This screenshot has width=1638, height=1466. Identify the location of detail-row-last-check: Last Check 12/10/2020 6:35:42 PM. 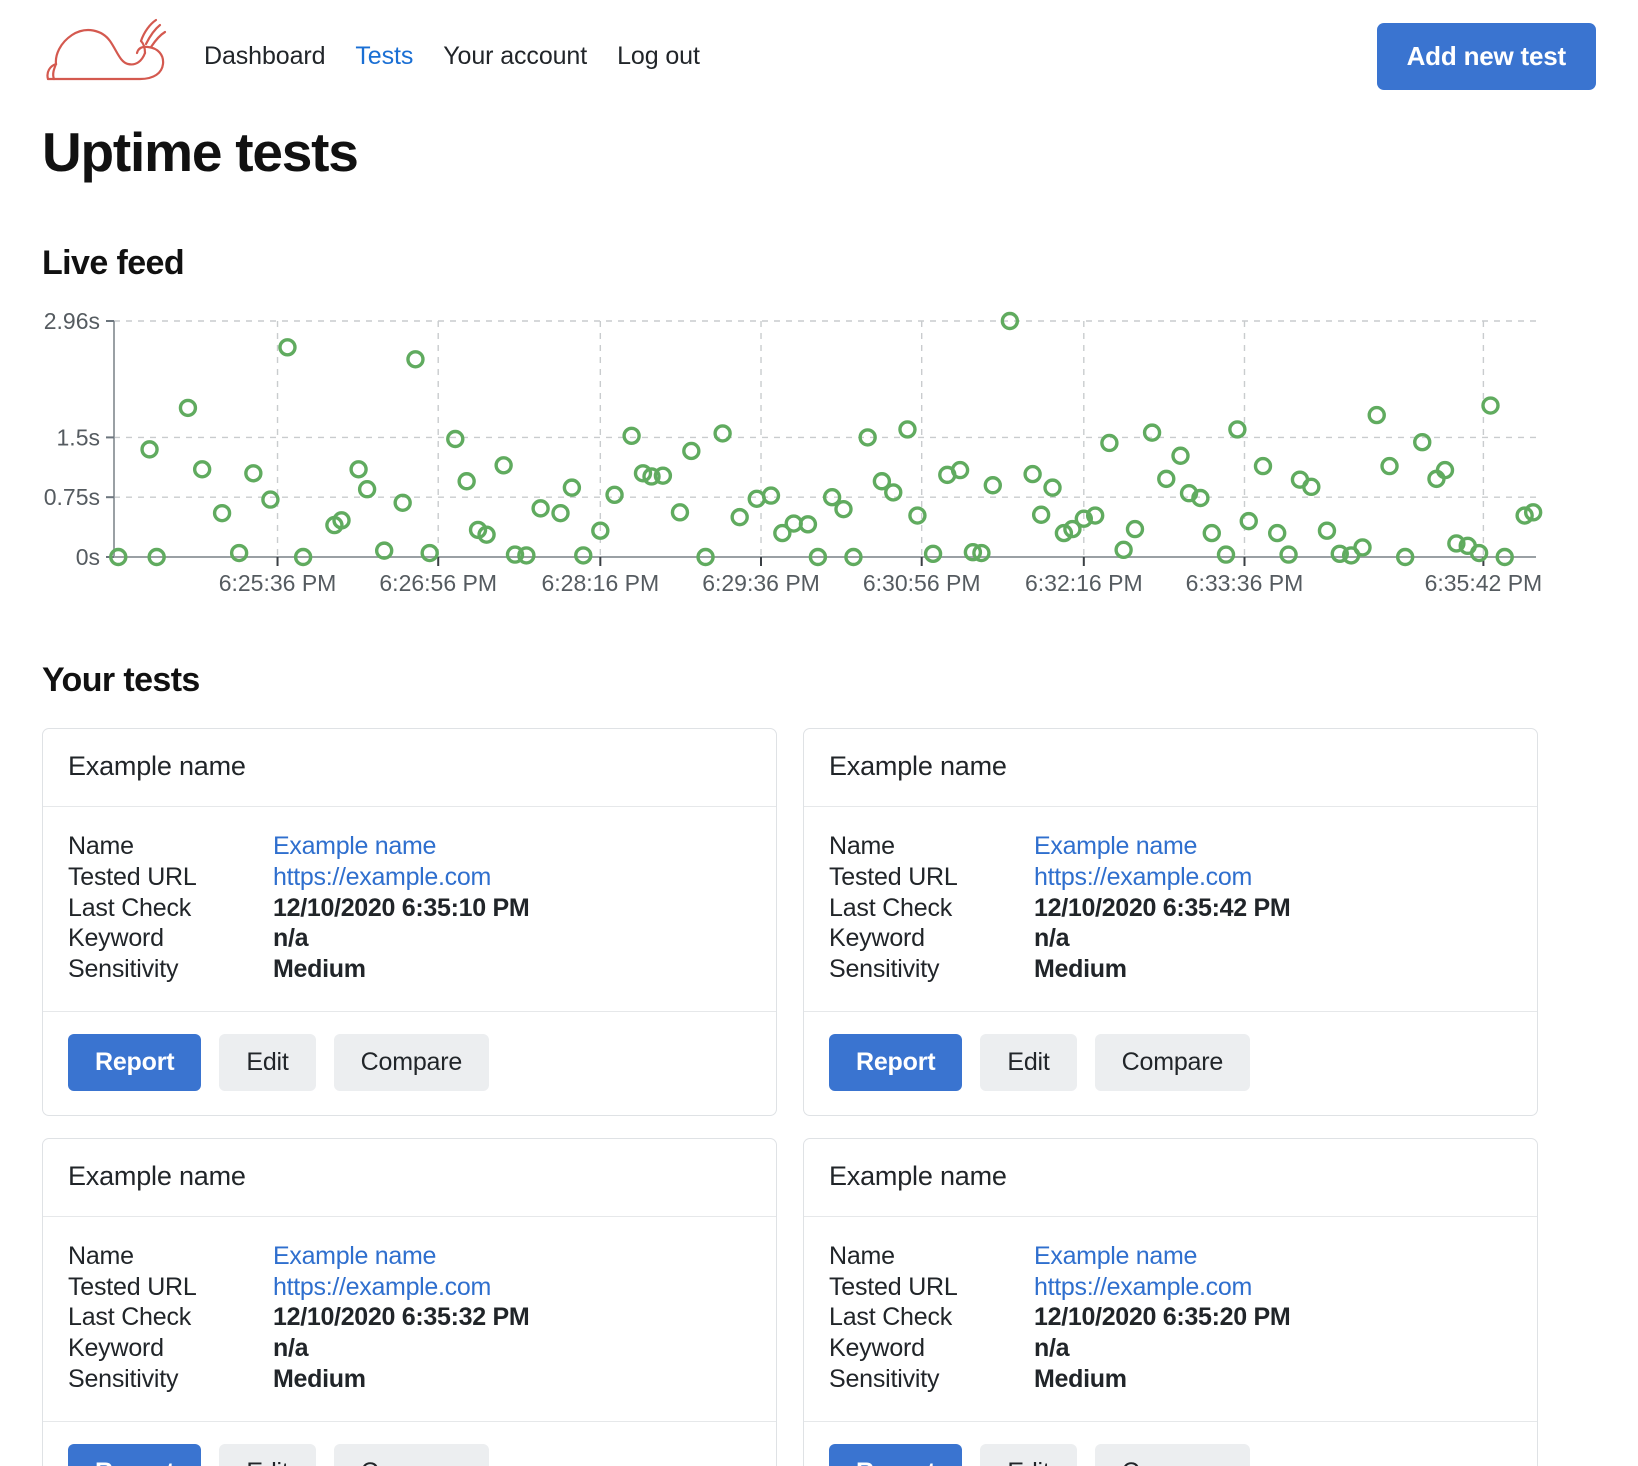
(1170, 908).